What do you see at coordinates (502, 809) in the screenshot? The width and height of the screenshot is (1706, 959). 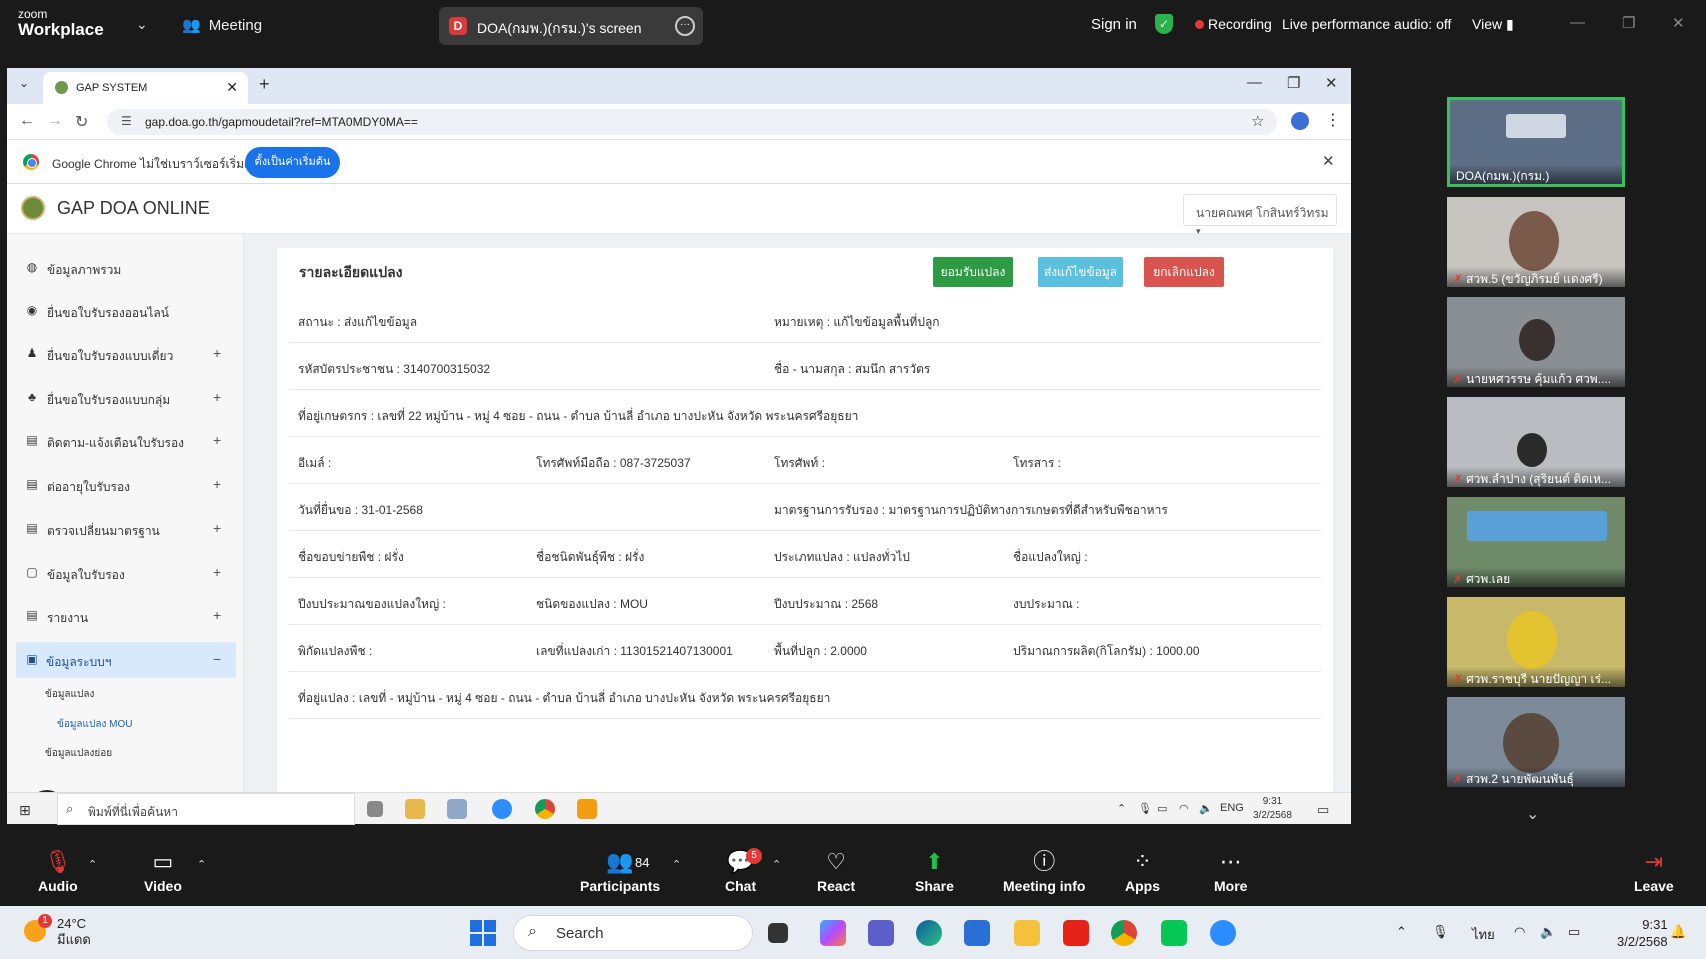 I see `zoom-app-icon` at bounding box center [502, 809].